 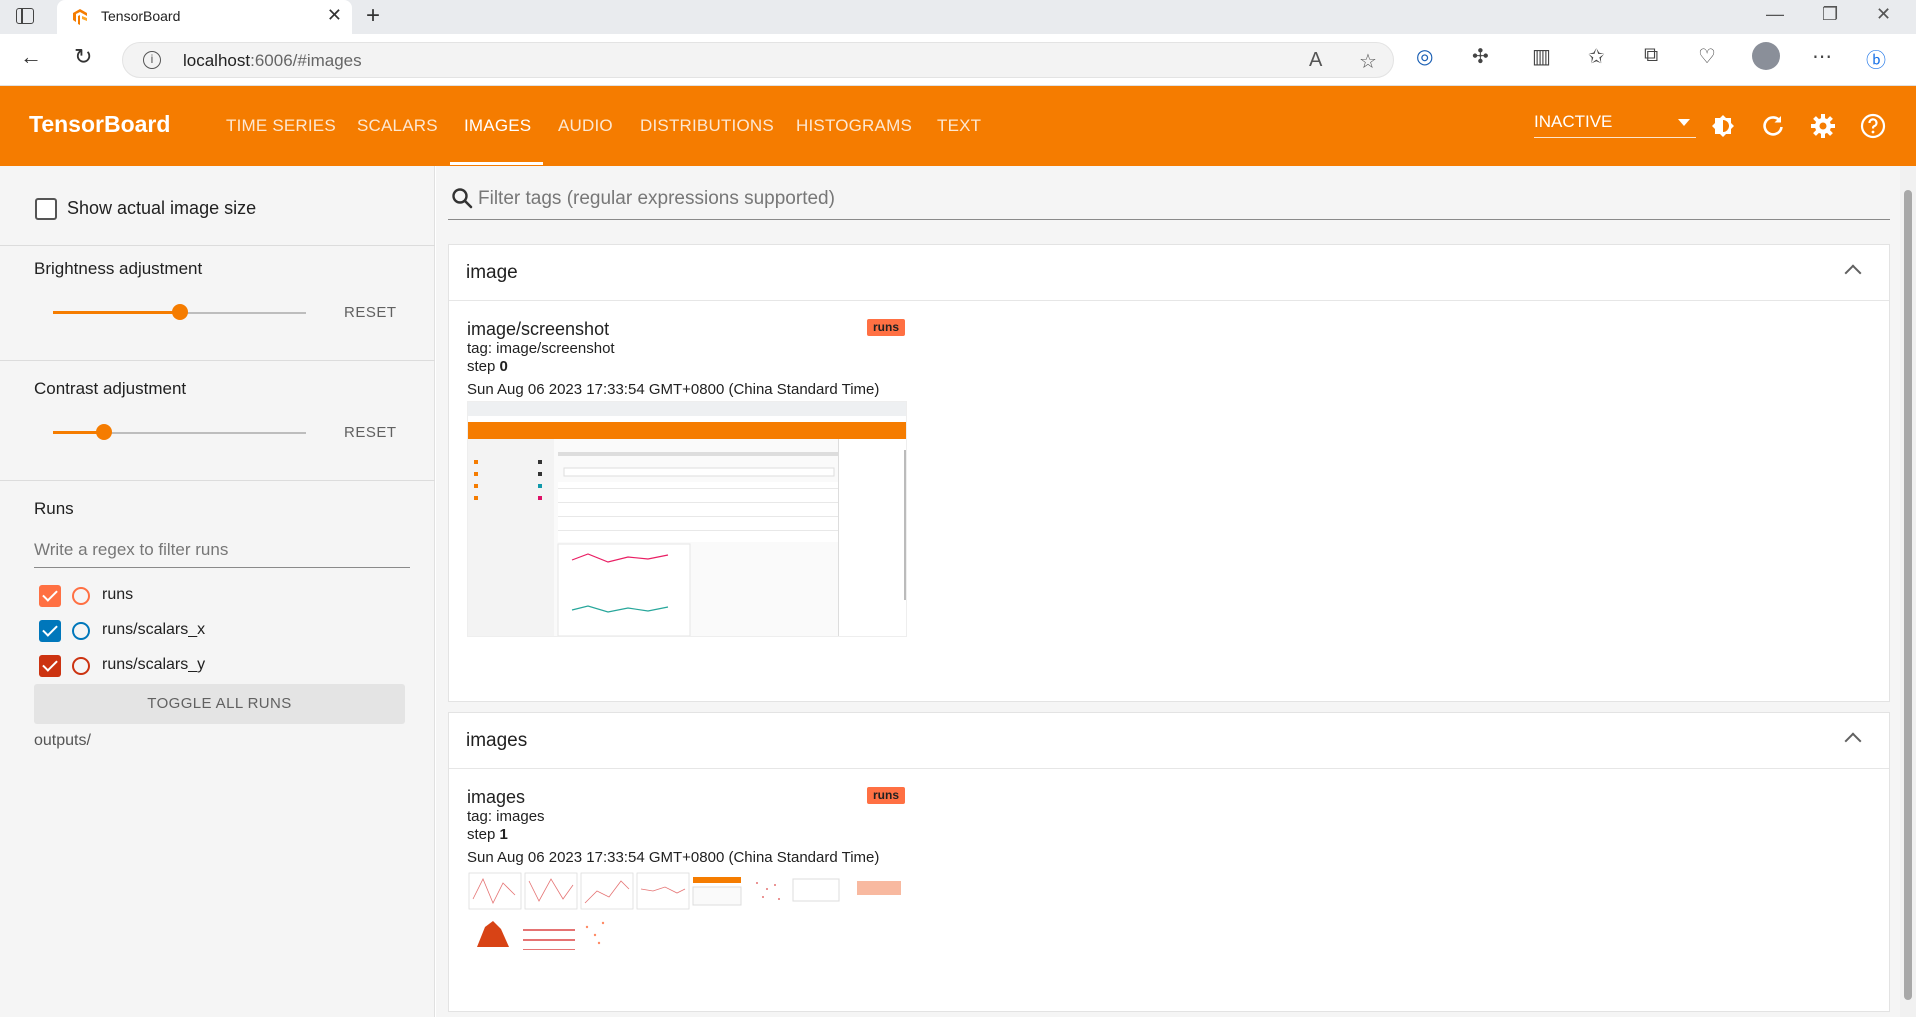 What do you see at coordinates (1707, 56) in the screenshot?
I see `performance-icon: ♡` at bounding box center [1707, 56].